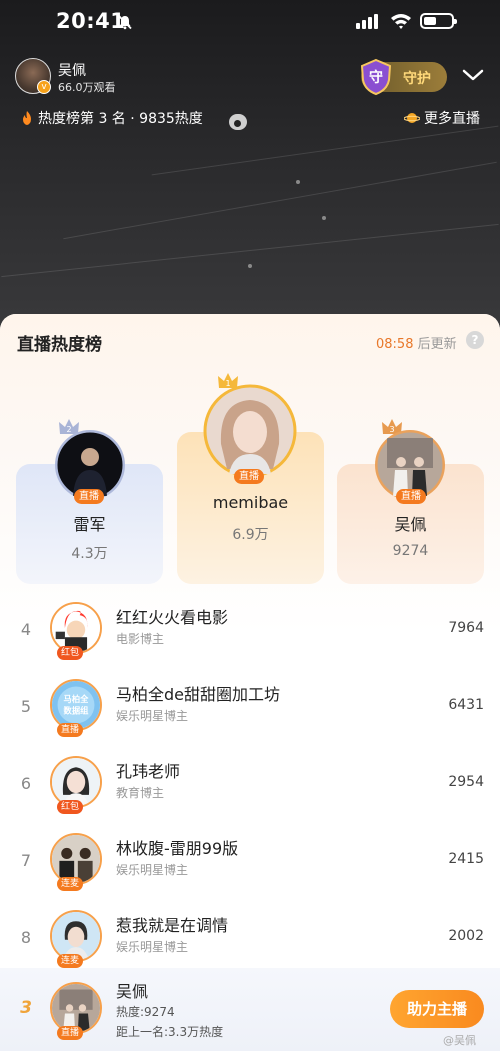 The image size is (500, 1051). Describe the element at coordinates (44, 87) in the screenshot. I see `verified-badge-icon: v` at that location.